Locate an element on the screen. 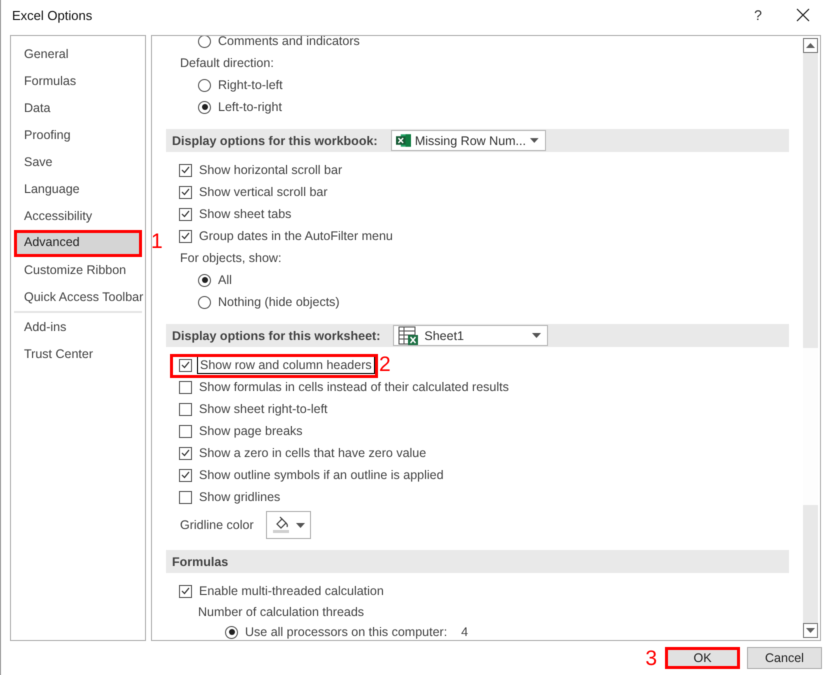 This screenshot has height=675, width=829. scroll-up-button is located at coordinates (810, 45).